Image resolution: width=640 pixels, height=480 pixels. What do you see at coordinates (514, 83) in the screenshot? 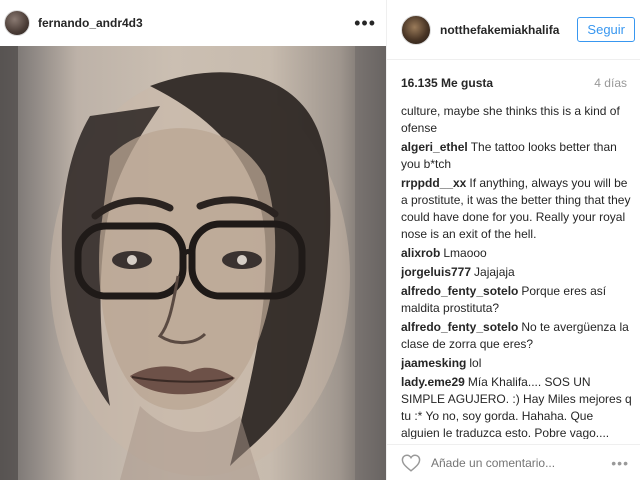
I see `post-stats: 16.135 Me gusta 4 días` at bounding box center [514, 83].